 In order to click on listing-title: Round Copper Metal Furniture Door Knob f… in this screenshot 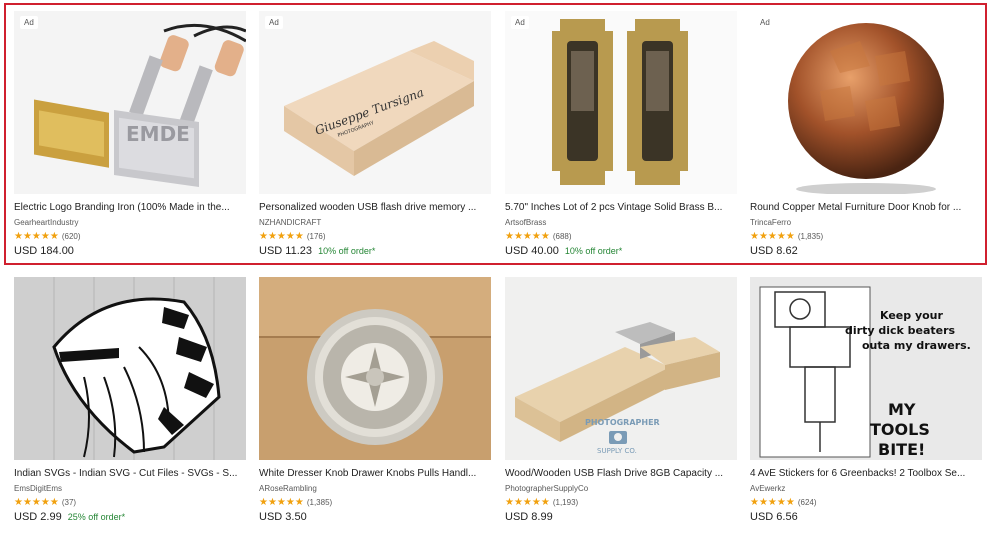, I will do `click(866, 207)`.